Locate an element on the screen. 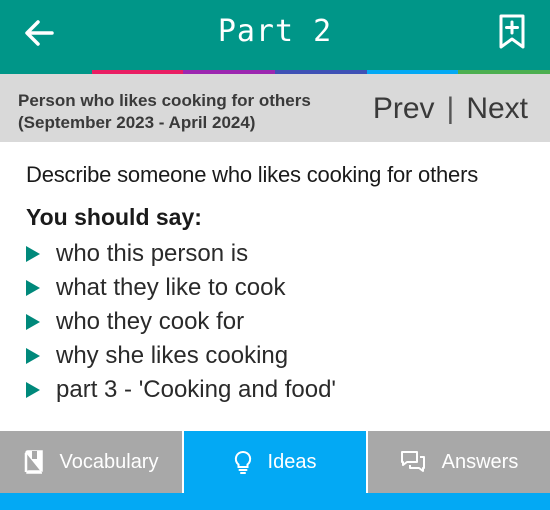  tab-ideas: Ideas is located at coordinates (276, 462).